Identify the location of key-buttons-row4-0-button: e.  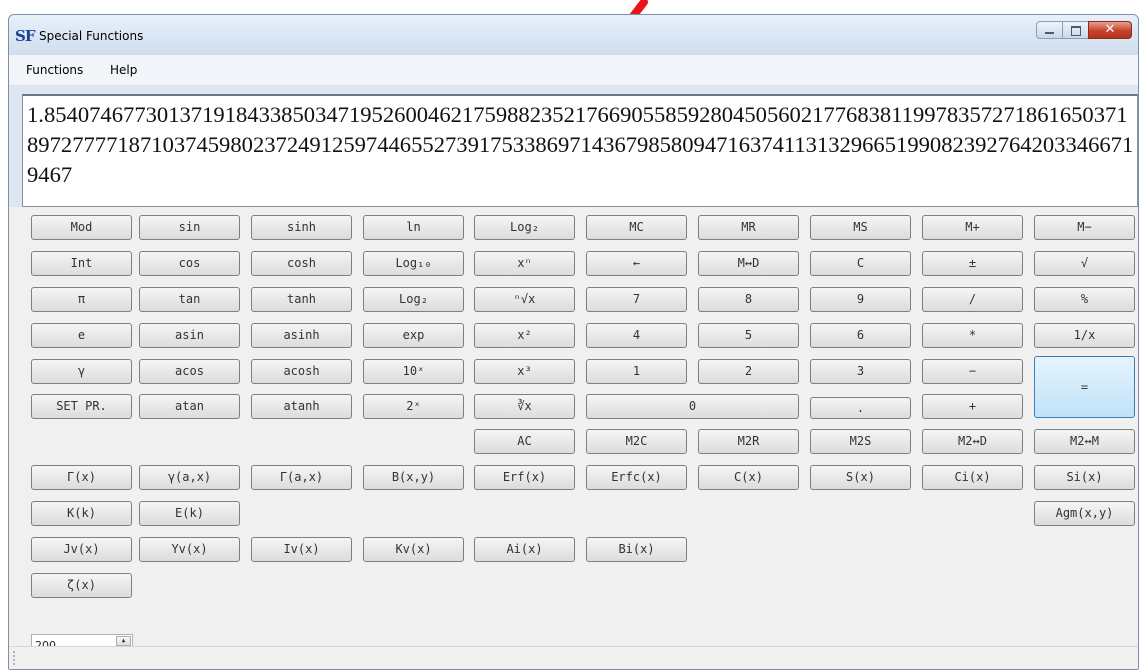
(81, 335).